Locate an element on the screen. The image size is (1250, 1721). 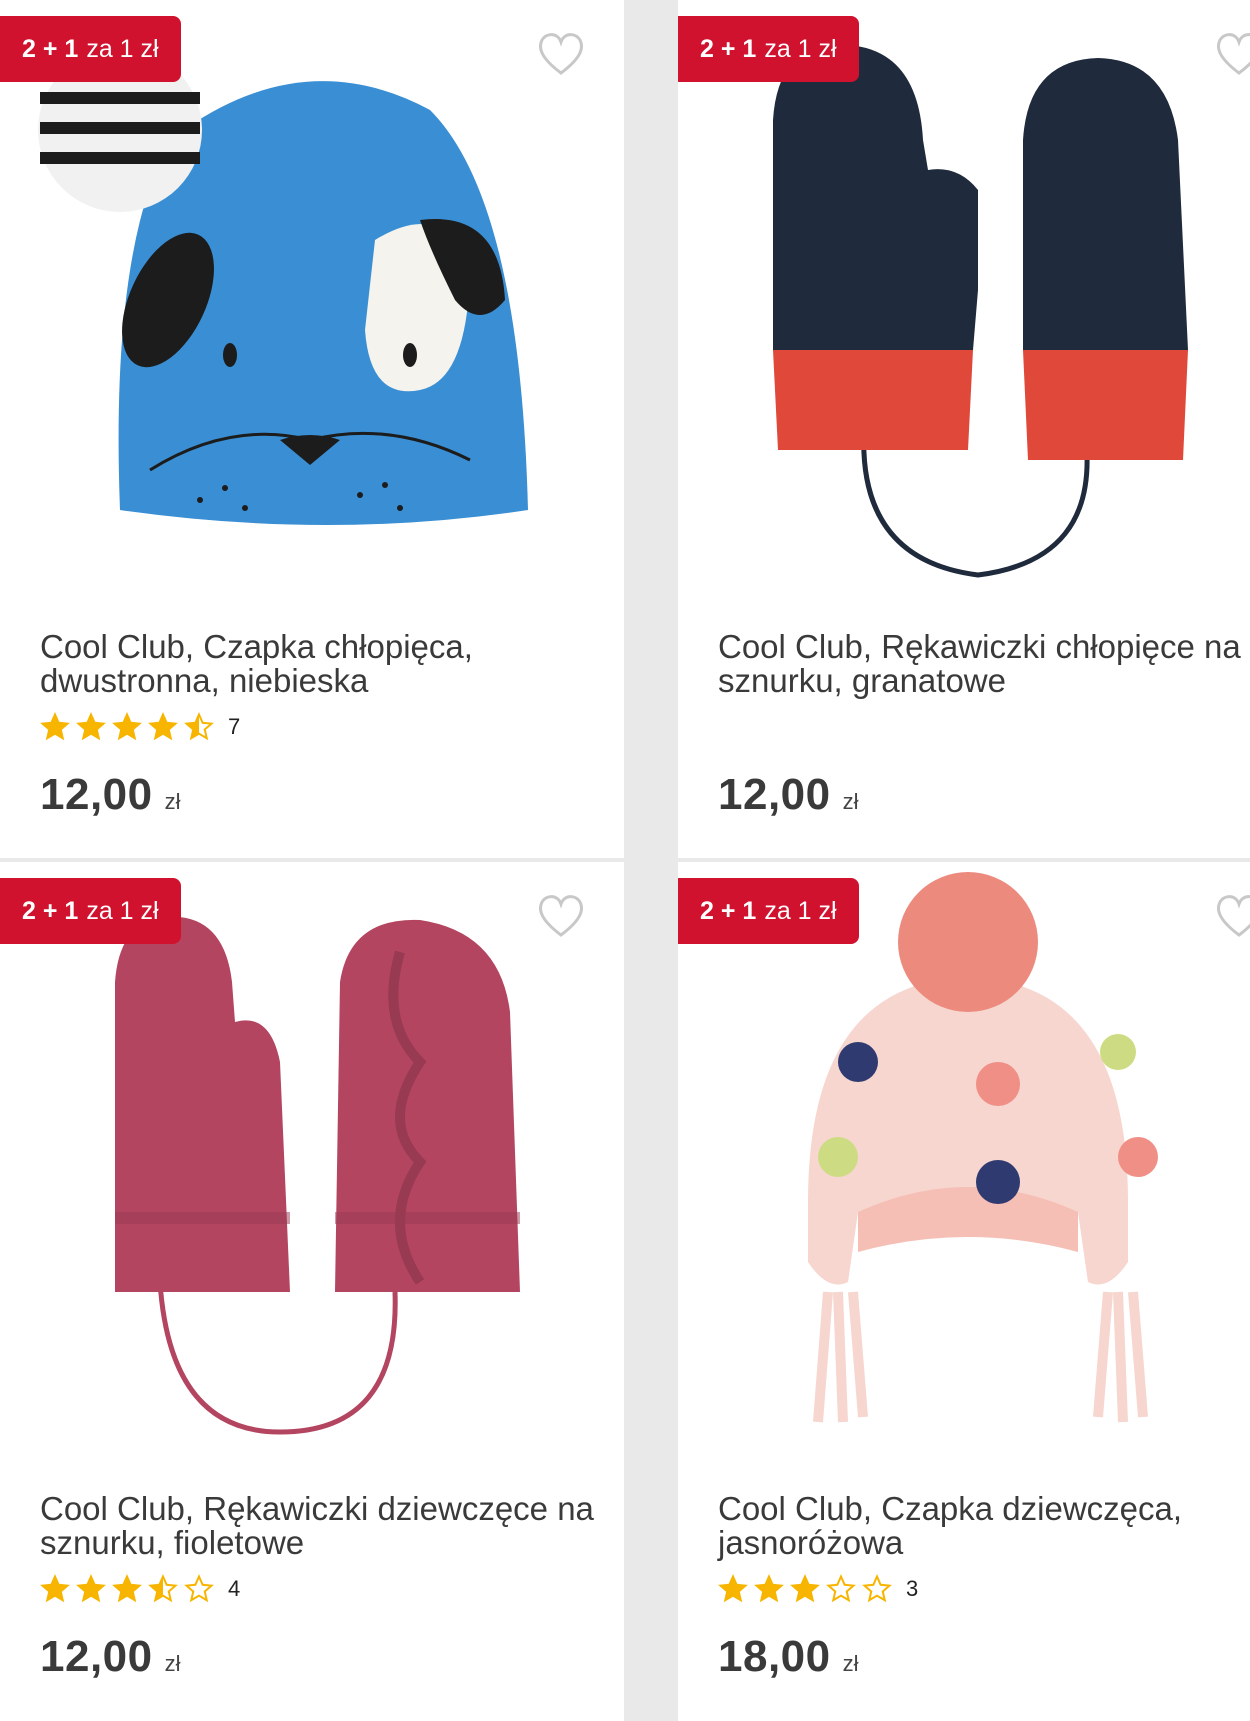
rating: 3 is located at coordinates (818, 1589).